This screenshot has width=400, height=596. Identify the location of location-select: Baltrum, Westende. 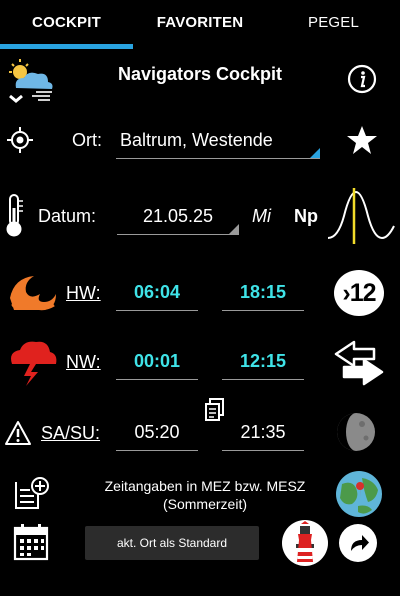
(218, 141).